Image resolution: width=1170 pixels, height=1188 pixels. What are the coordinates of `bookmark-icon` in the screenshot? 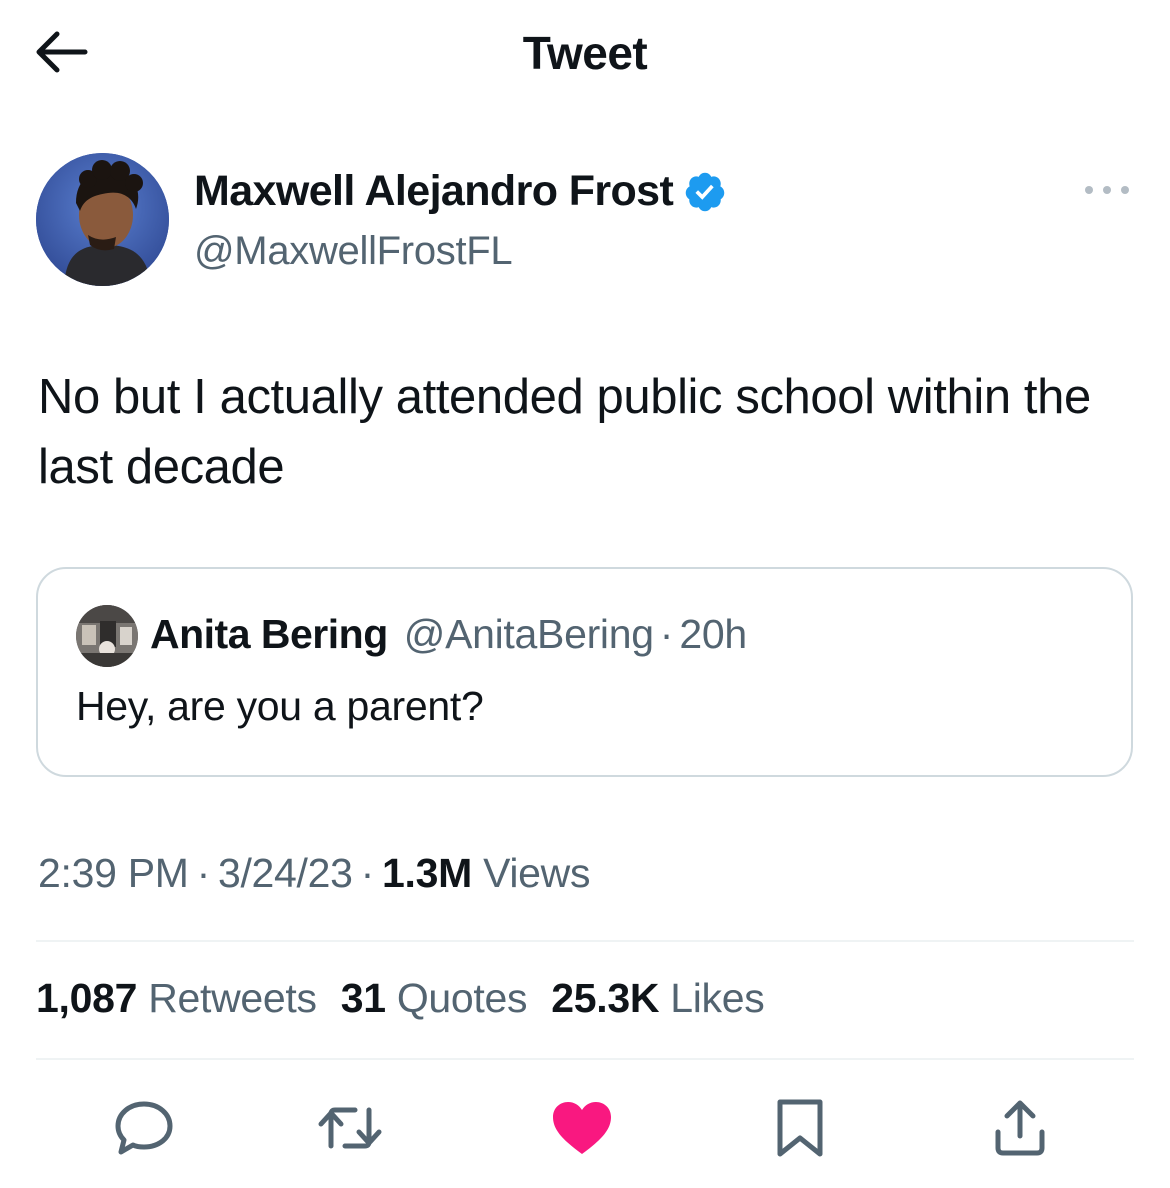 It's located at (800, 1128).